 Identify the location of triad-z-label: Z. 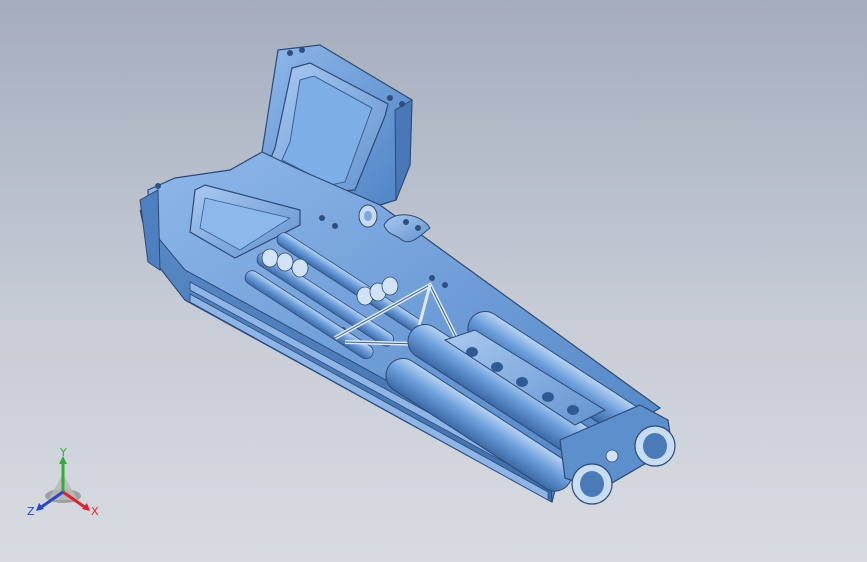
(31, 511).